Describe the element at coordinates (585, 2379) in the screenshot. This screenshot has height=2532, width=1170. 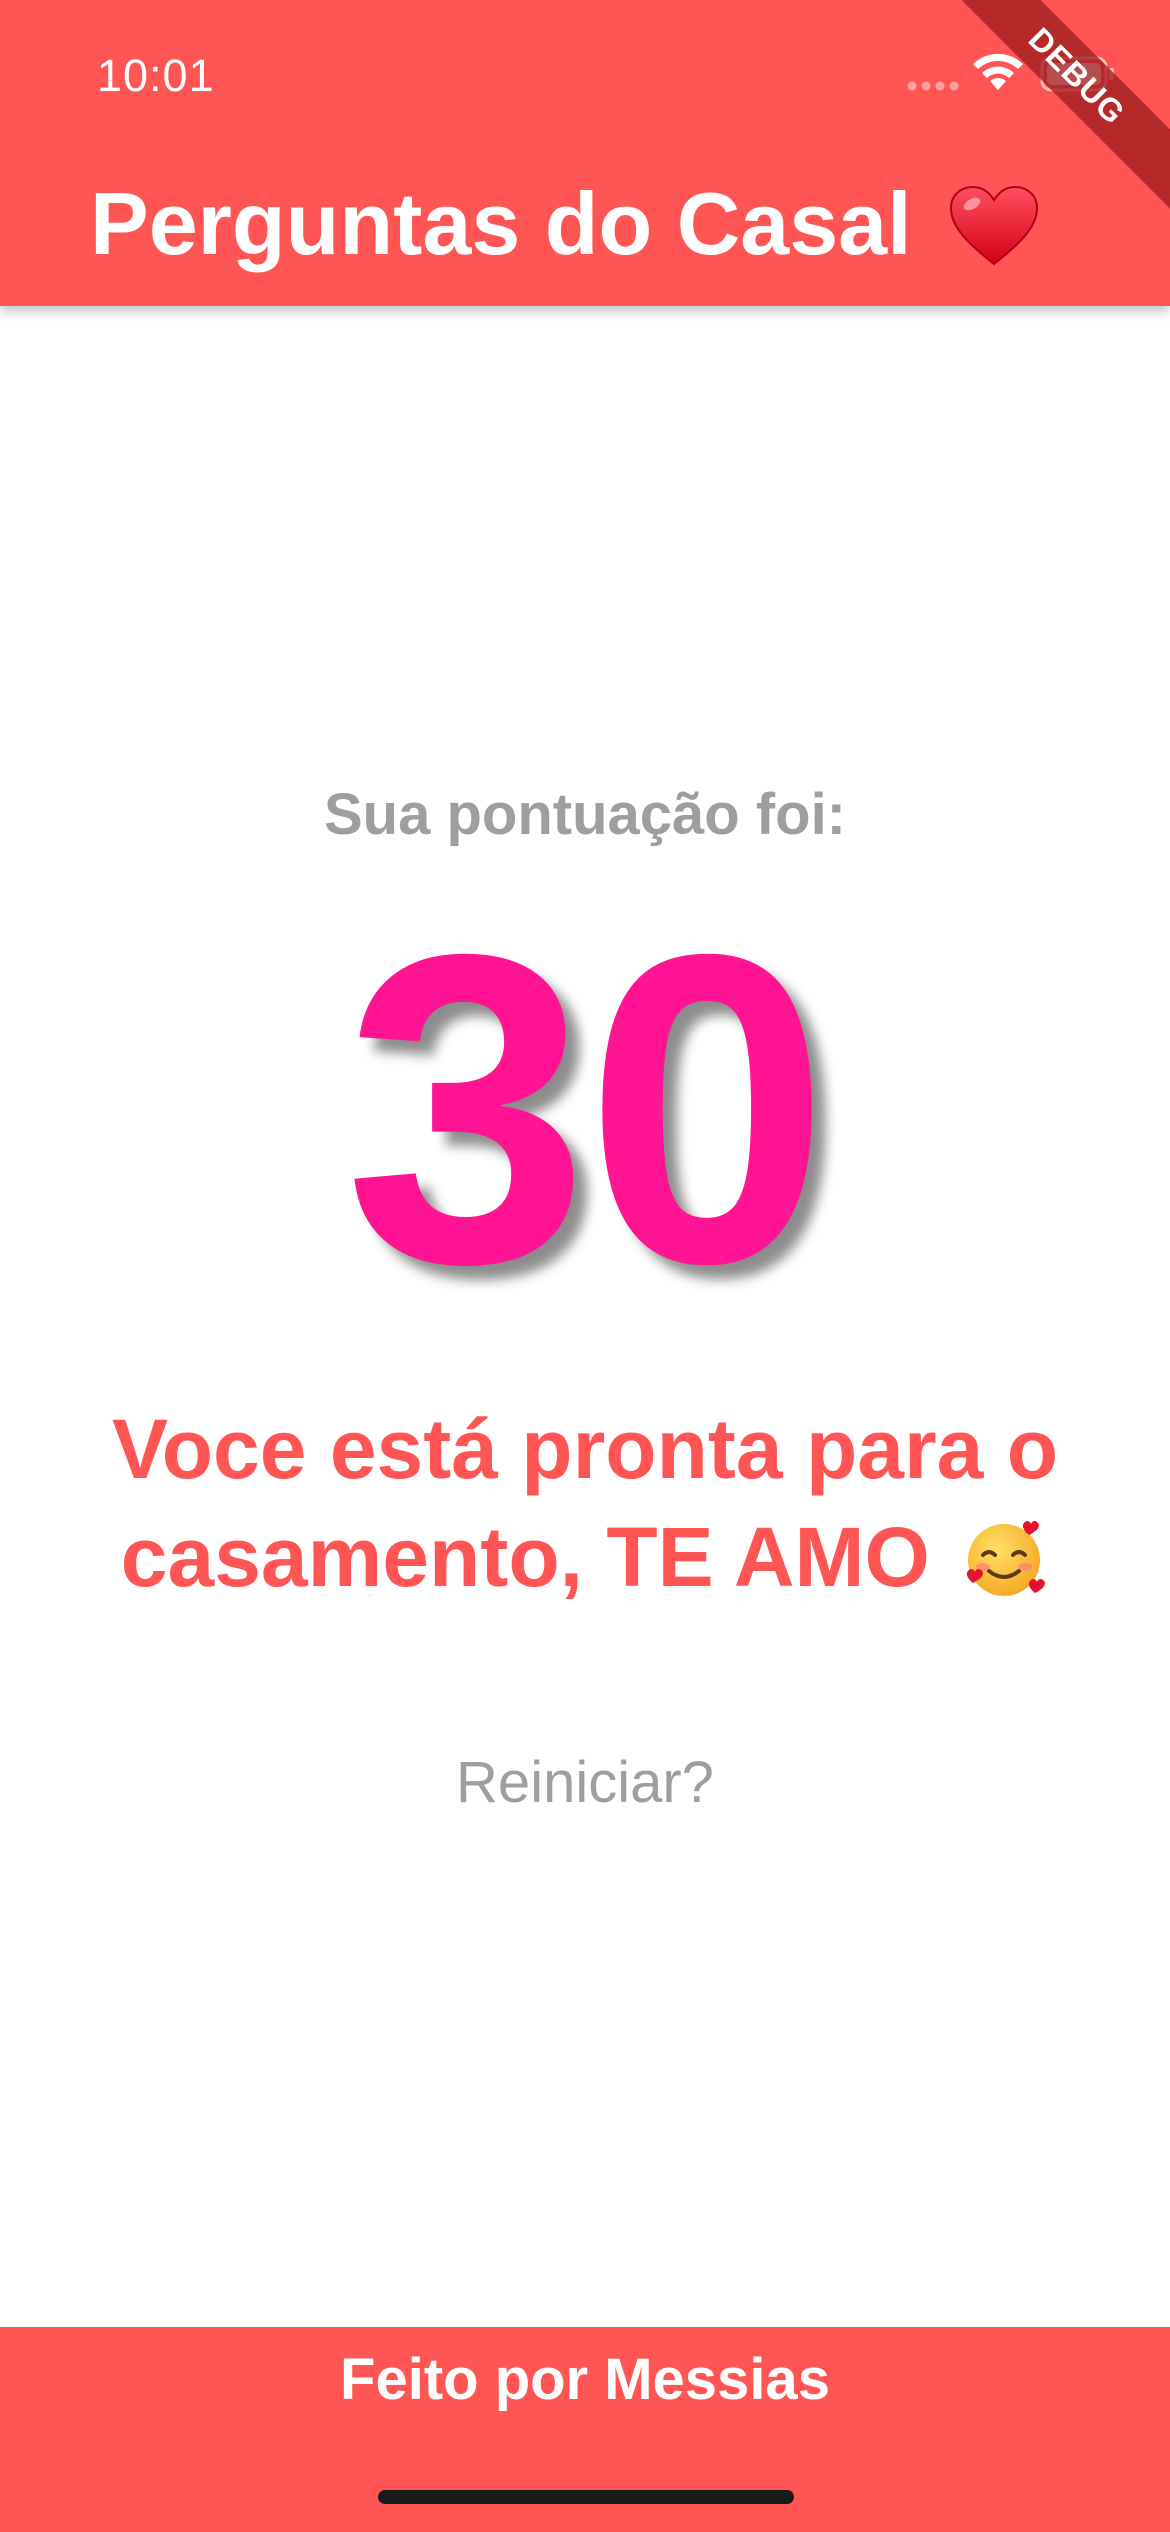
I see `footer-text: Feito por Messias` at that location.